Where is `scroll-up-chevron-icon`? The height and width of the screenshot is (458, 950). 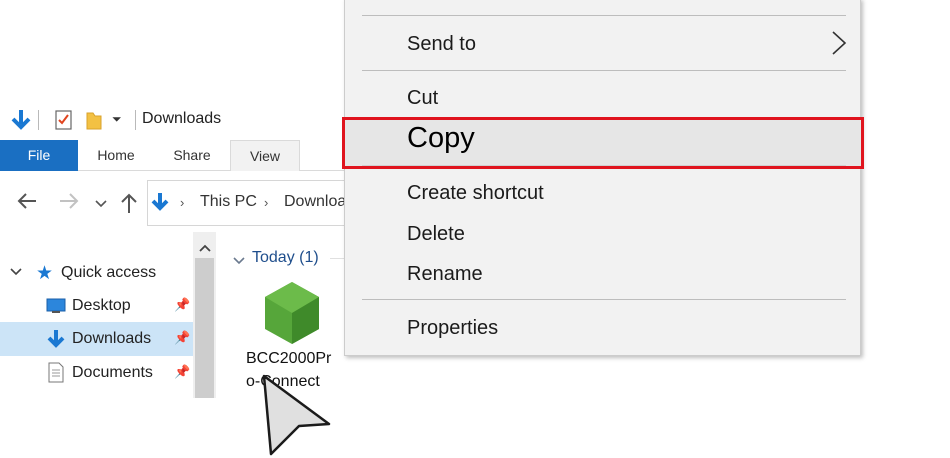
scroll-up-chevron-icon is located at coordinates (205, 249).